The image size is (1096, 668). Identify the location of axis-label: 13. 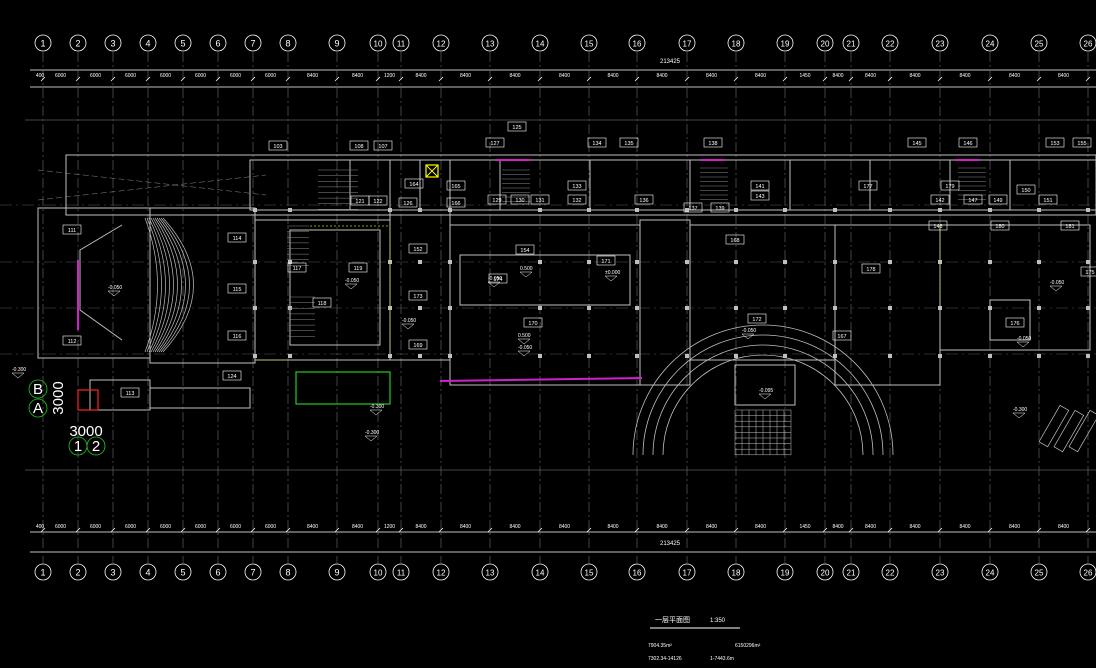
(490, 44).